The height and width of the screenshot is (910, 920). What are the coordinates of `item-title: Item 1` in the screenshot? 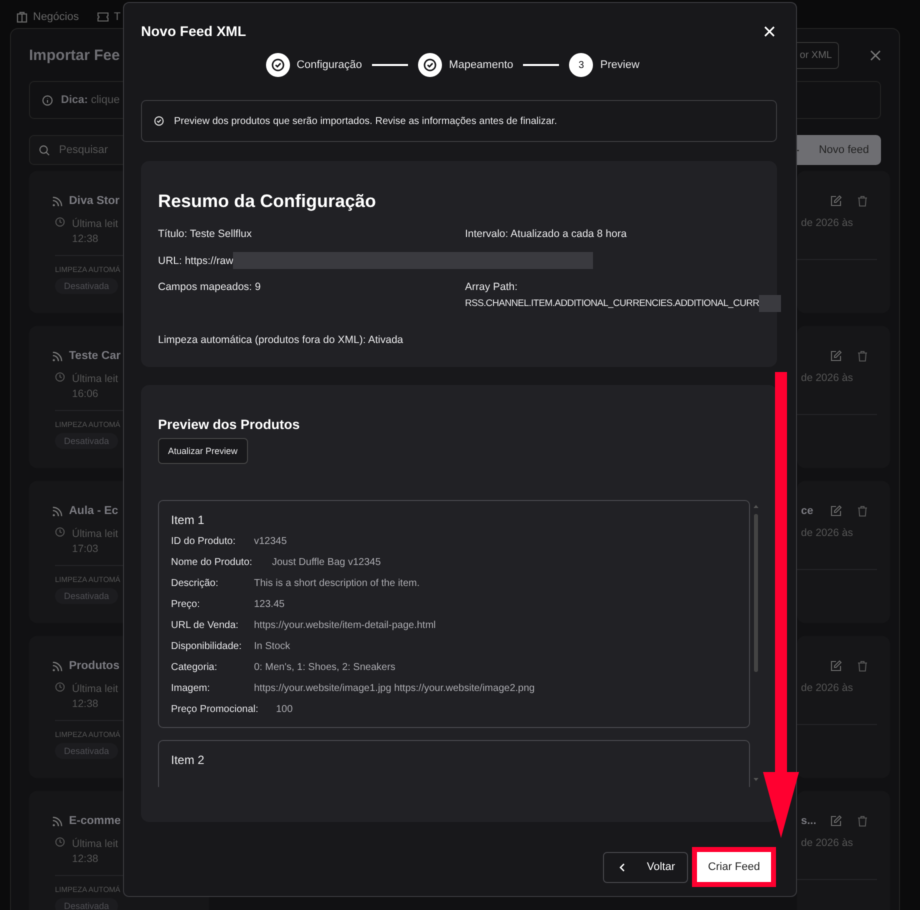 It's located at (188, 520).